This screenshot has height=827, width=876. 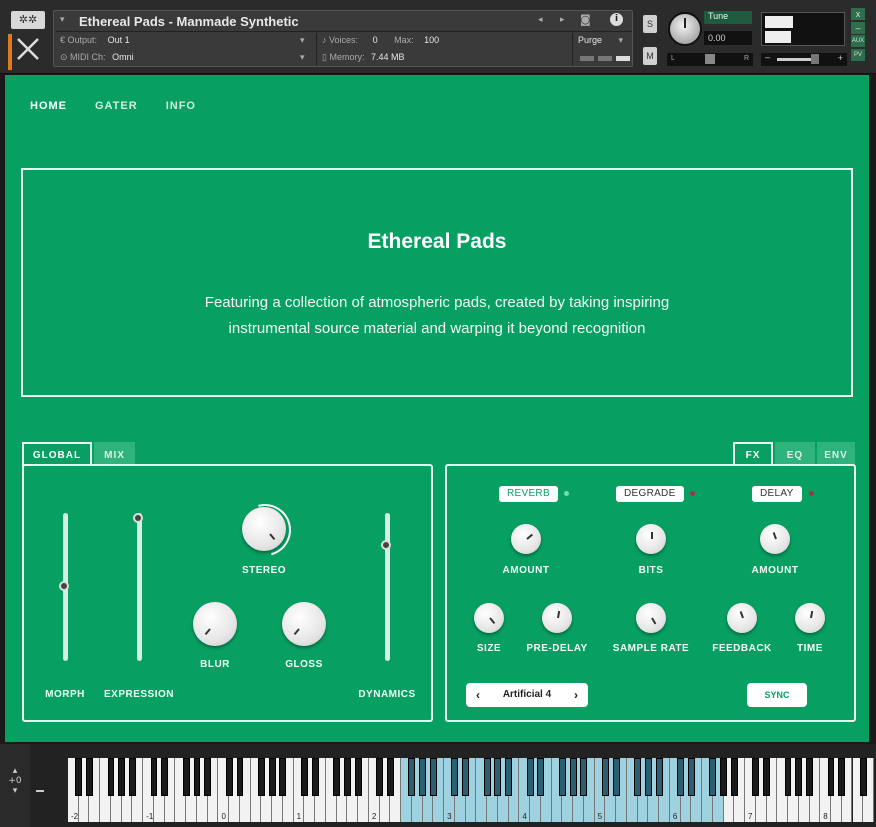 I want to click on sample-rate-knob, so click(x=651, y=618).